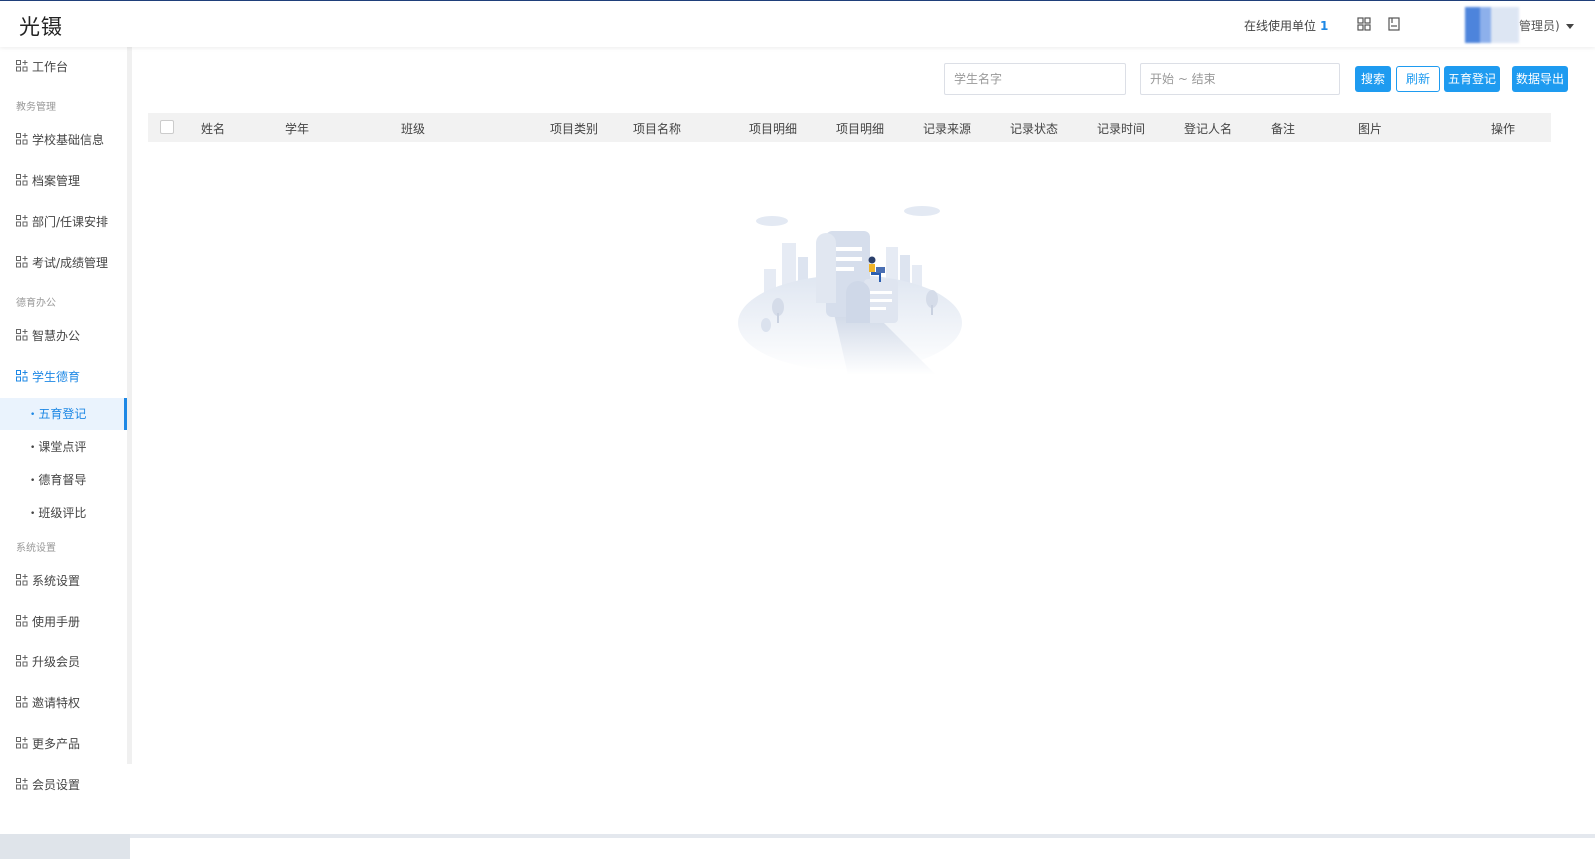 The width and height of the screenshot is (1595, 859). I want to click on sidebar-item-manual: 使用手册, so click(48, 622).